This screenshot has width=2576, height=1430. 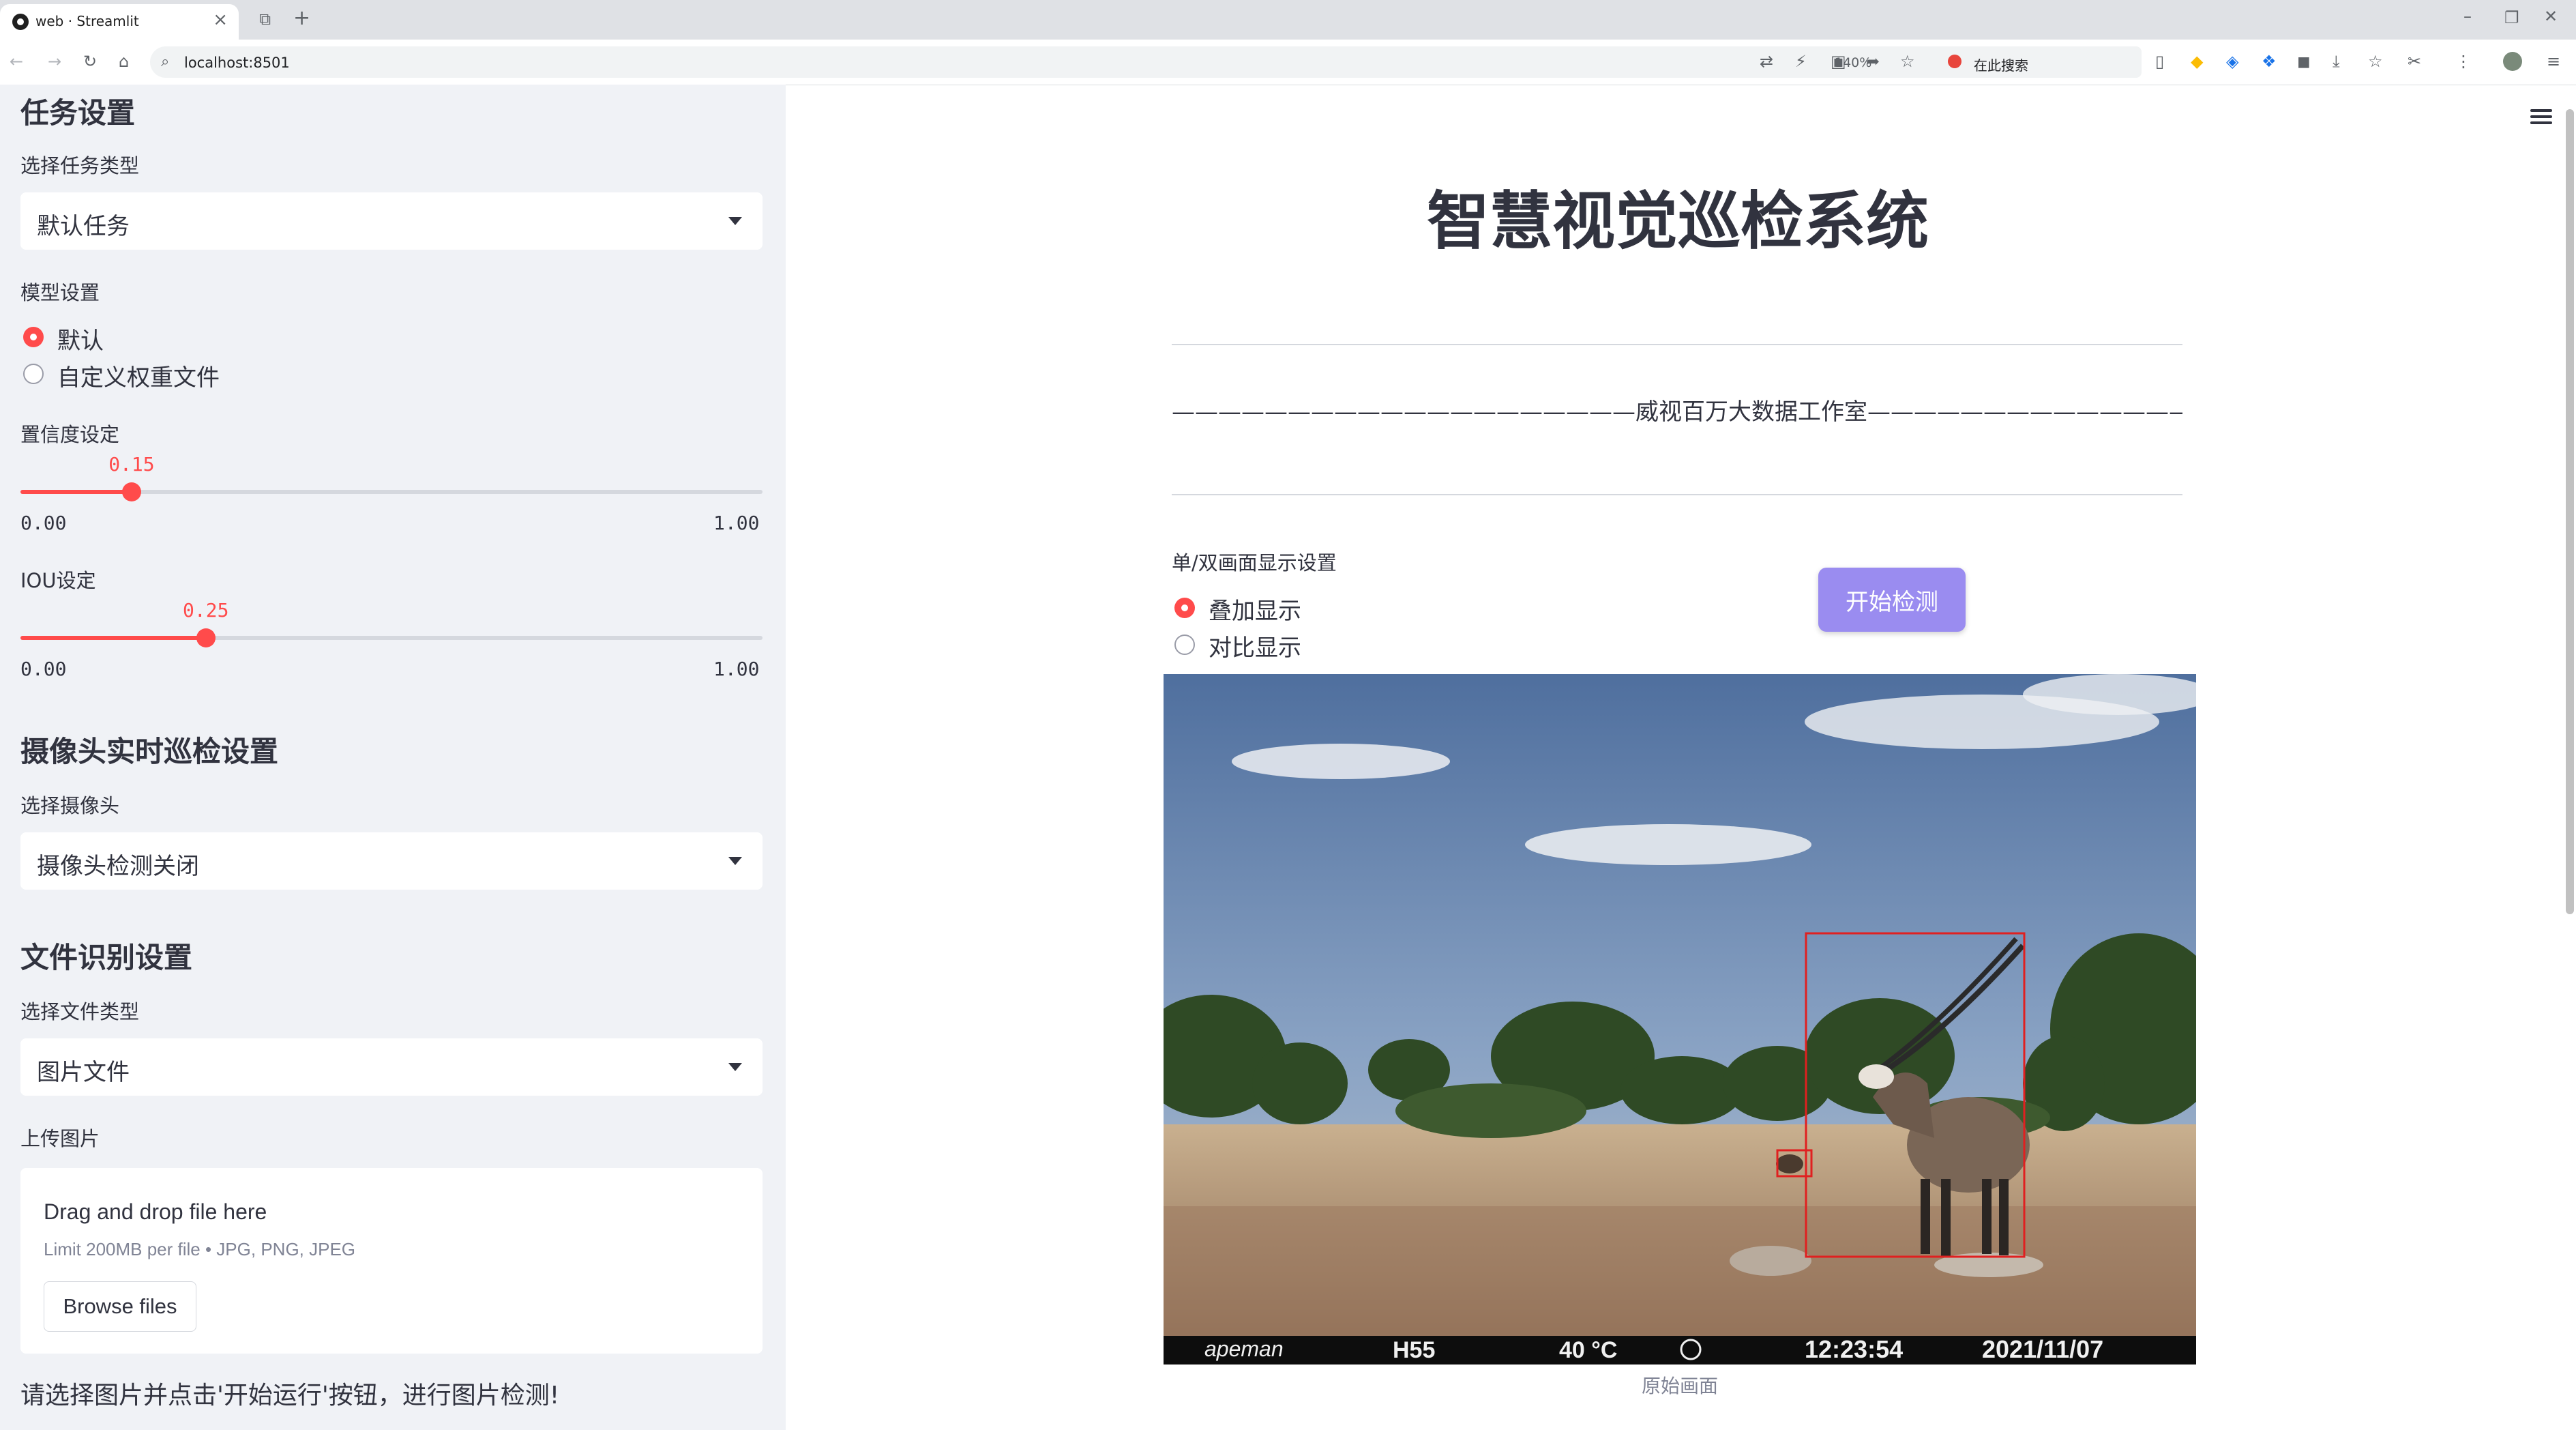 What do you see at coordinates (391, 1067) in the screenshot?
I see `file-type-select: 图片文件` at bounding box center [391, 1067].